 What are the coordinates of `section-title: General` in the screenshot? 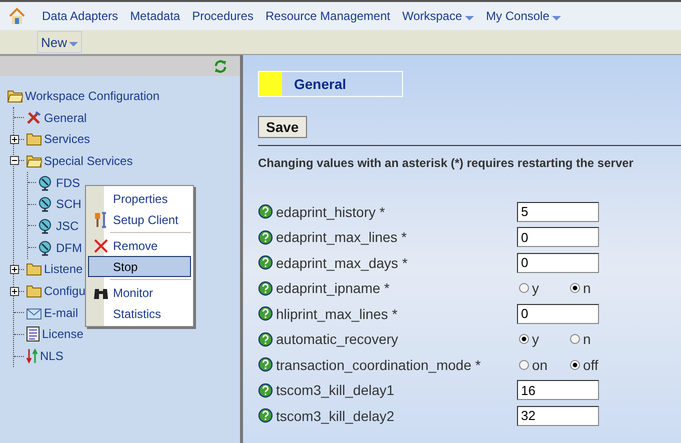 It's located at (320, 84).